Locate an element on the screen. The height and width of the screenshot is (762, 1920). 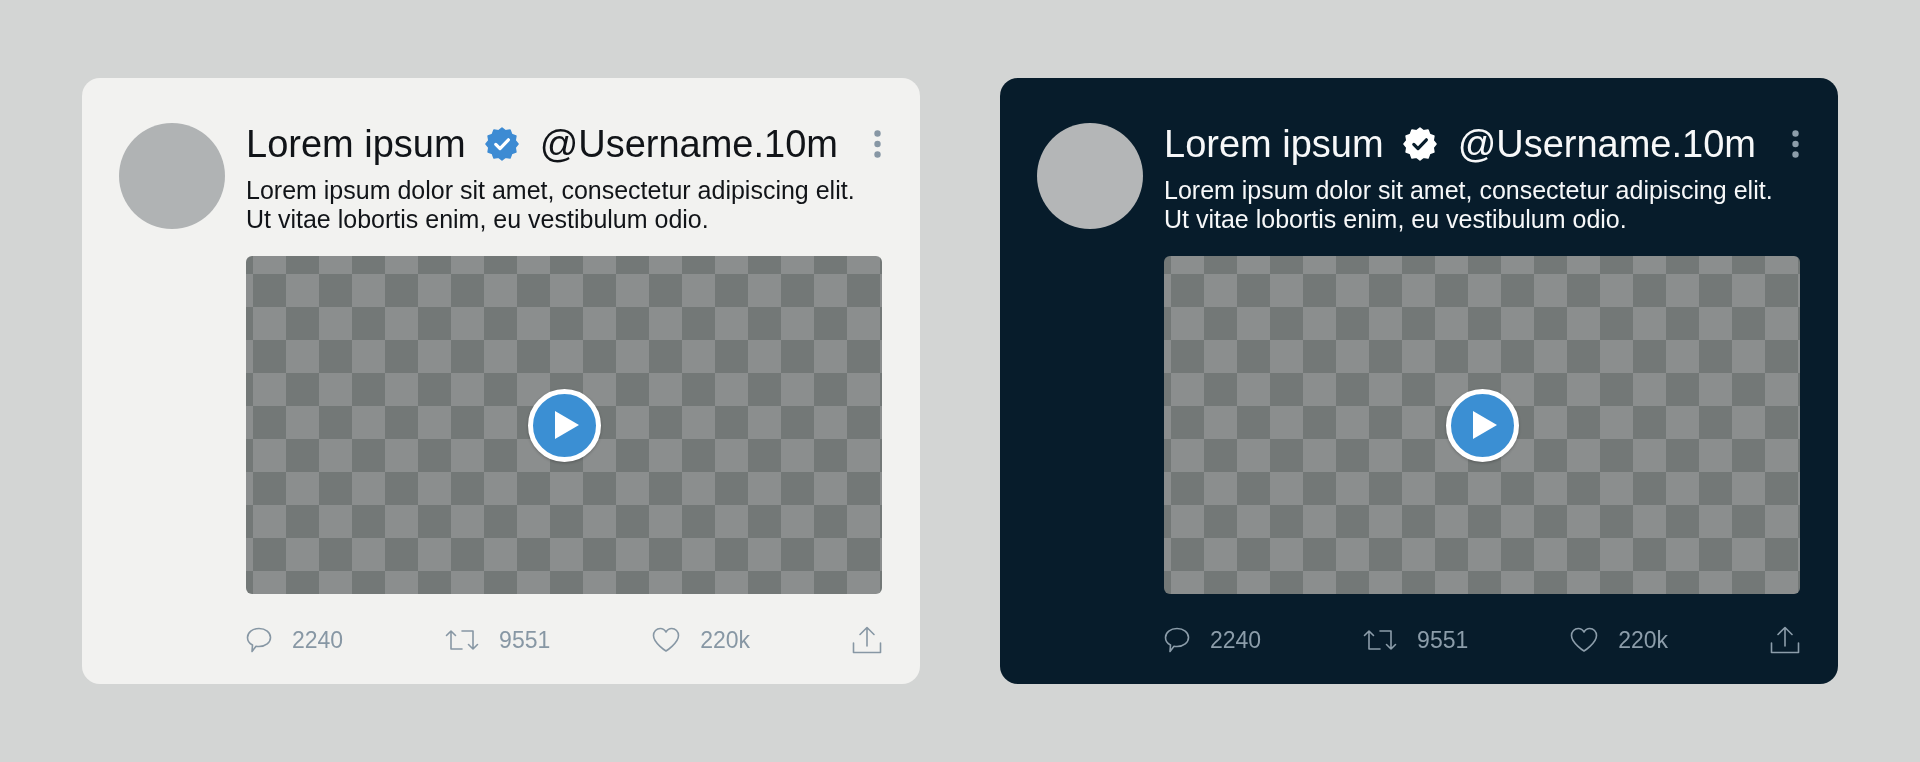
like-button: 220k is located at coordinates (1619, 640).